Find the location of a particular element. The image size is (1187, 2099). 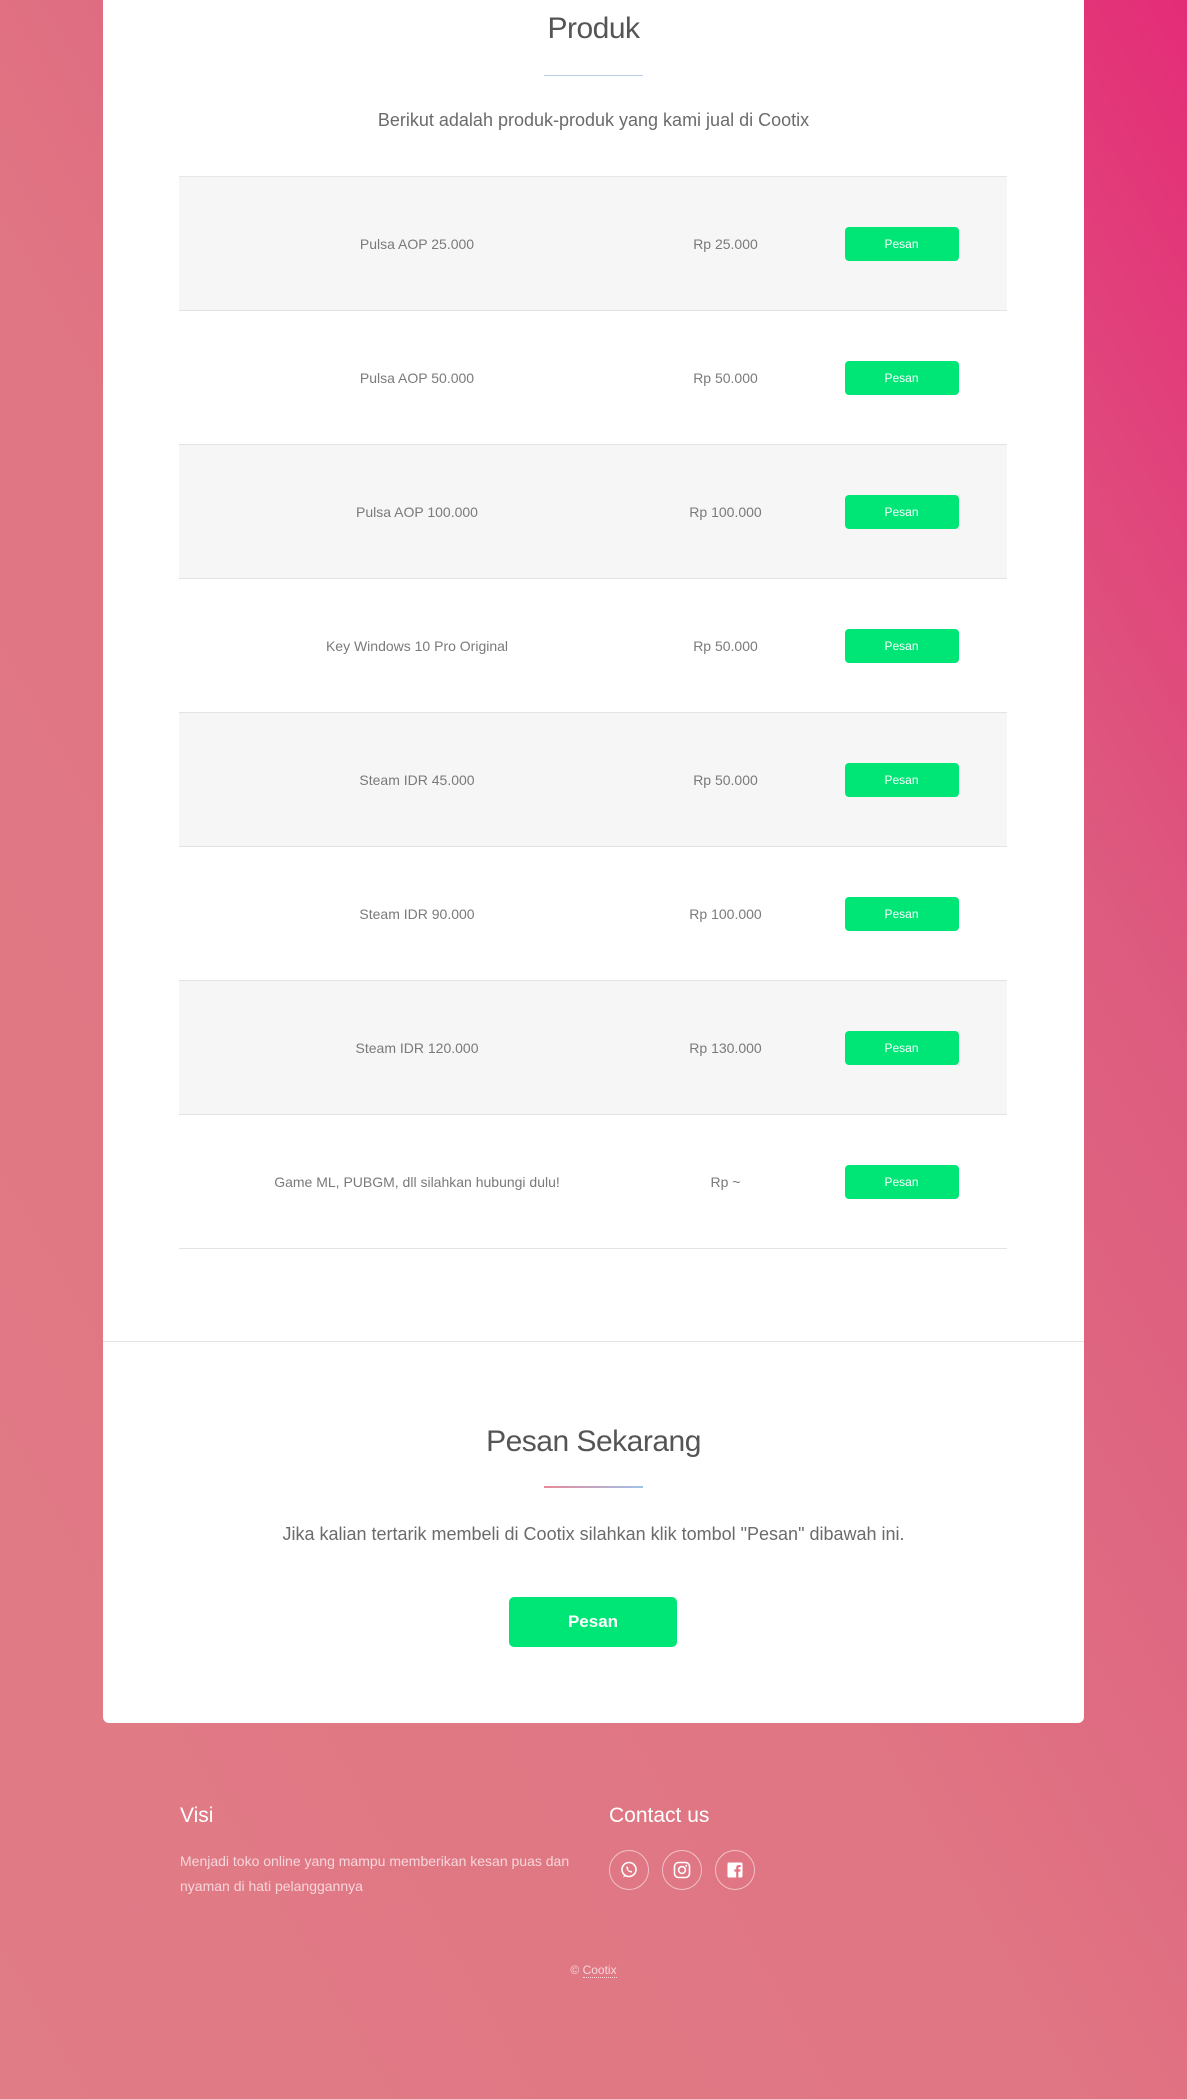

facebook-icon is located at coordinates (735, 1870).